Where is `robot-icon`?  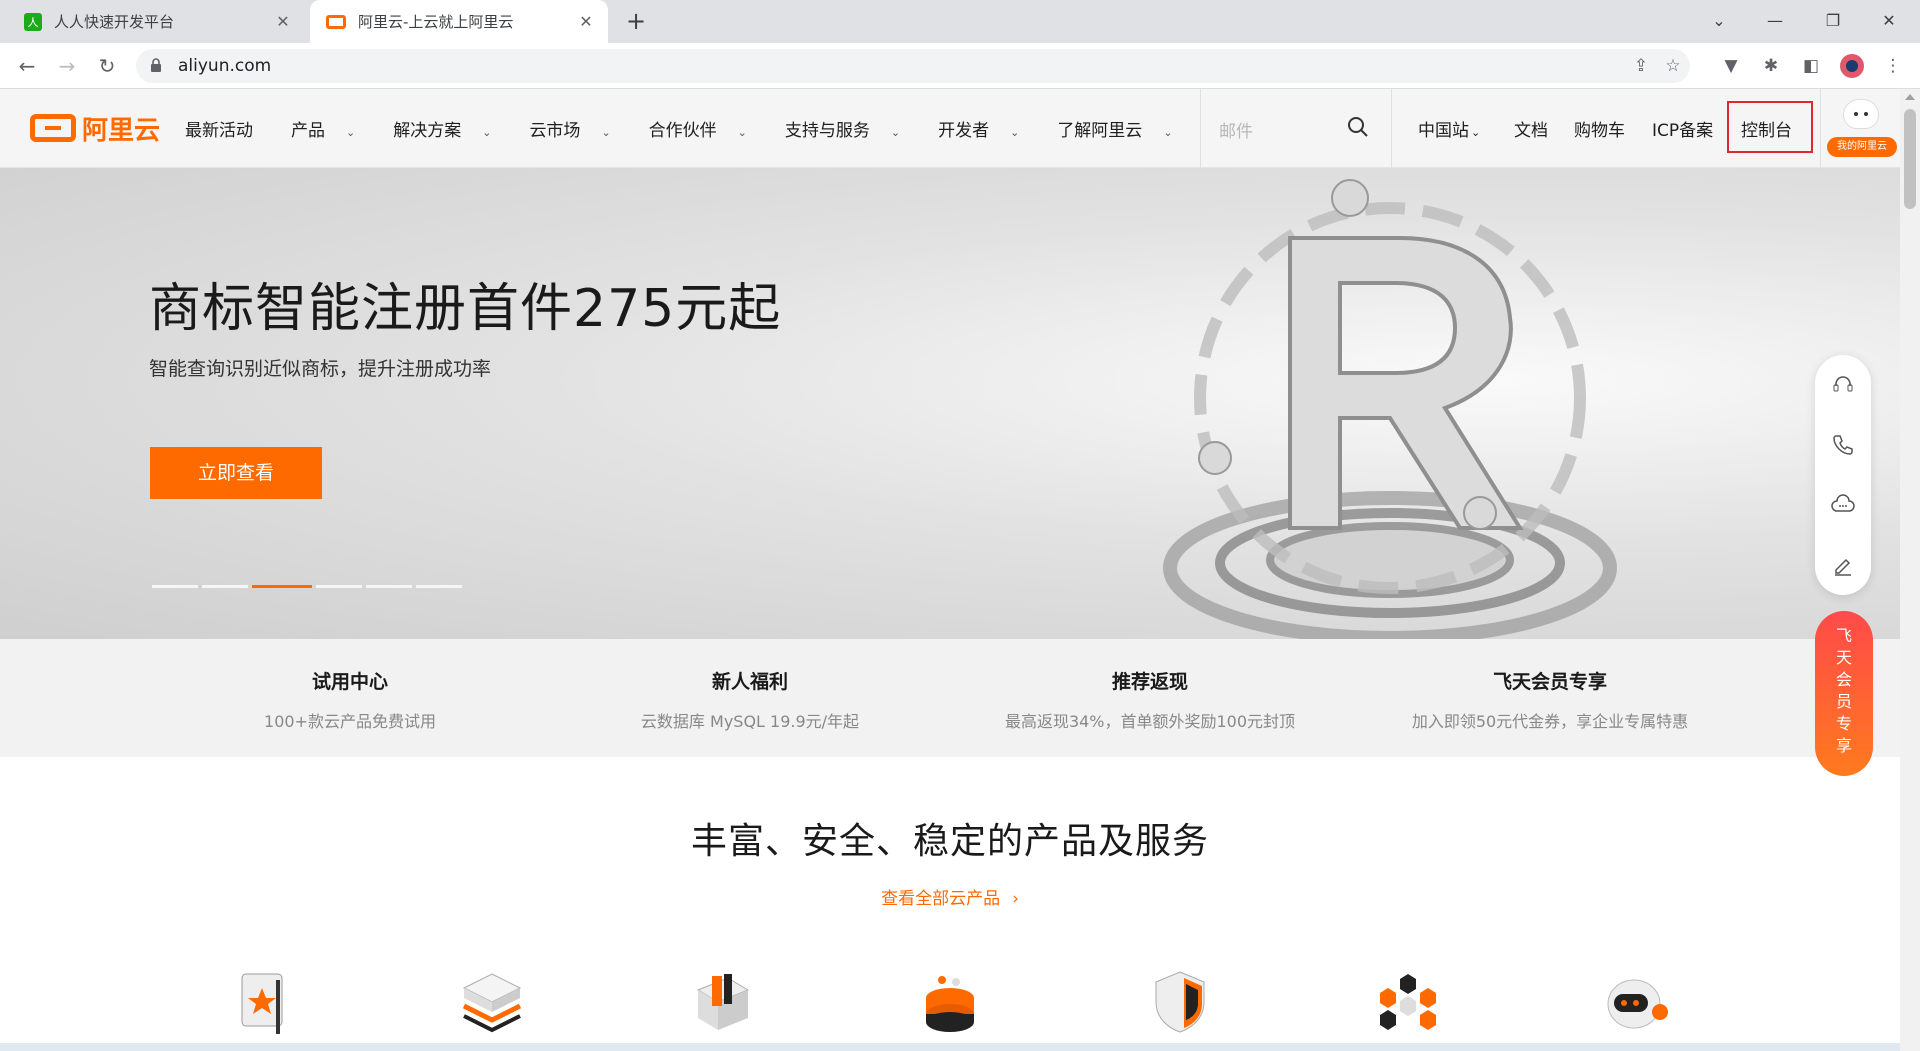 robot-icon is located at coordinates (1636, 1002).